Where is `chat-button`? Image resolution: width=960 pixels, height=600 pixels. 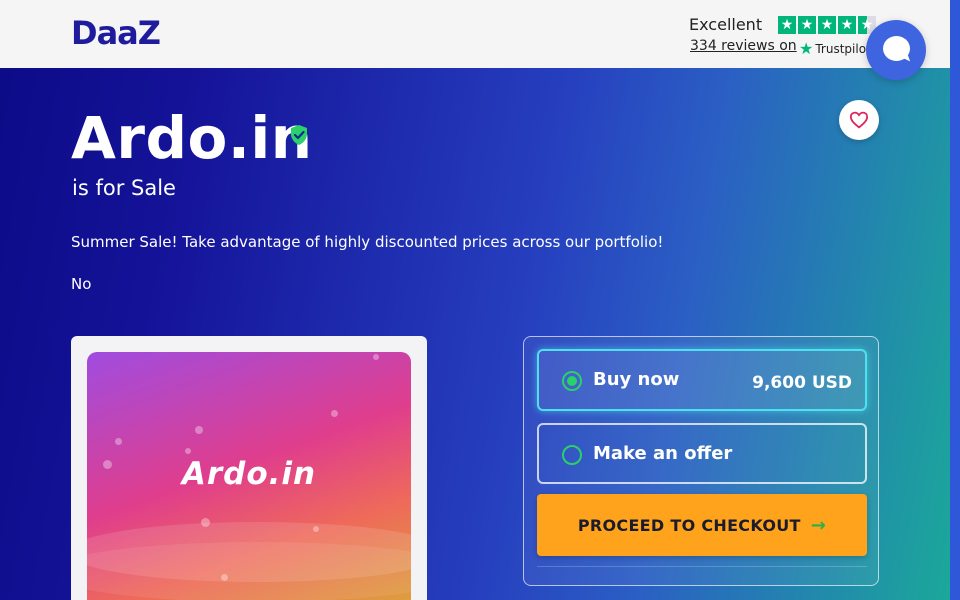
chat-button is located at coordinates (896, 50).